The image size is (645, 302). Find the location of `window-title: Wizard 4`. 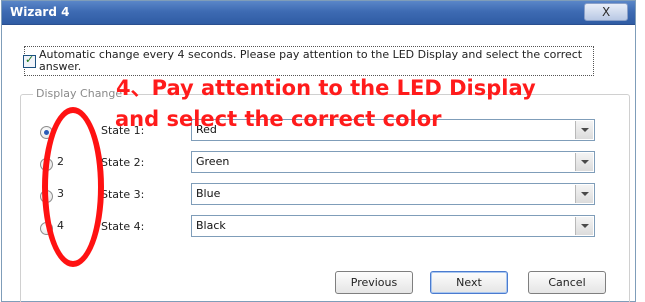

window-title: Wizard 4 is located at coordinates (40, 12).